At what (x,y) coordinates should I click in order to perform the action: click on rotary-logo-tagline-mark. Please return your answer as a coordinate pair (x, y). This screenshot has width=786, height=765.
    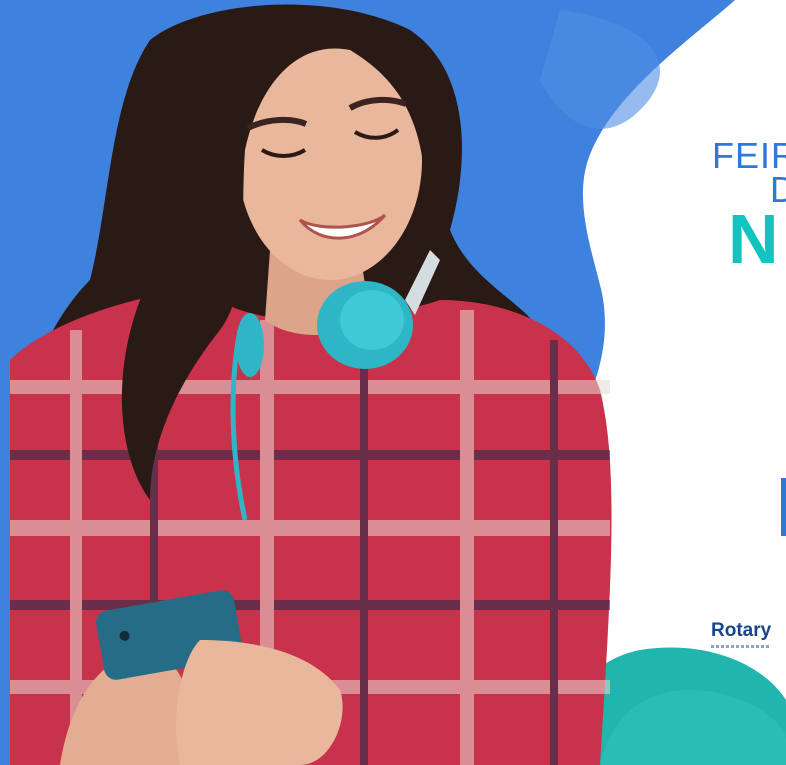
    Looking at the image, I should click on (740, 646).